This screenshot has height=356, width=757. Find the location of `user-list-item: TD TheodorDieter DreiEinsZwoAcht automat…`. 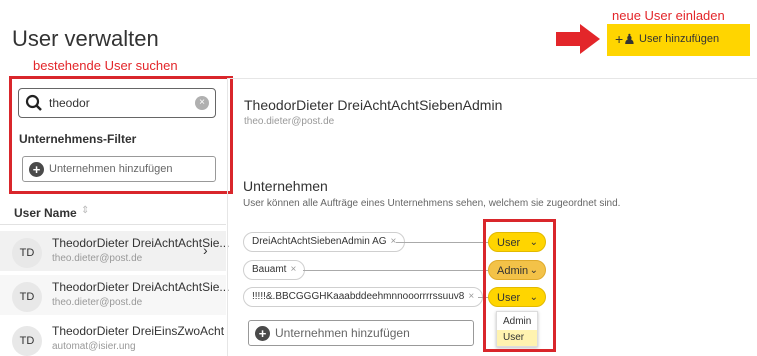

user-list-item: TD TheodorDieter DreiEinsZwoAcht automat… is located at coordinates (113, 337).